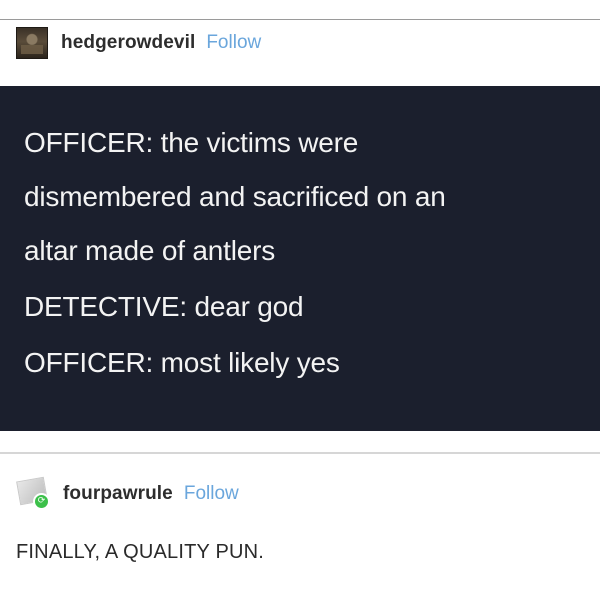  I want to click on dialogue-line: DETECTIVE: dear god, so click(164, 306).